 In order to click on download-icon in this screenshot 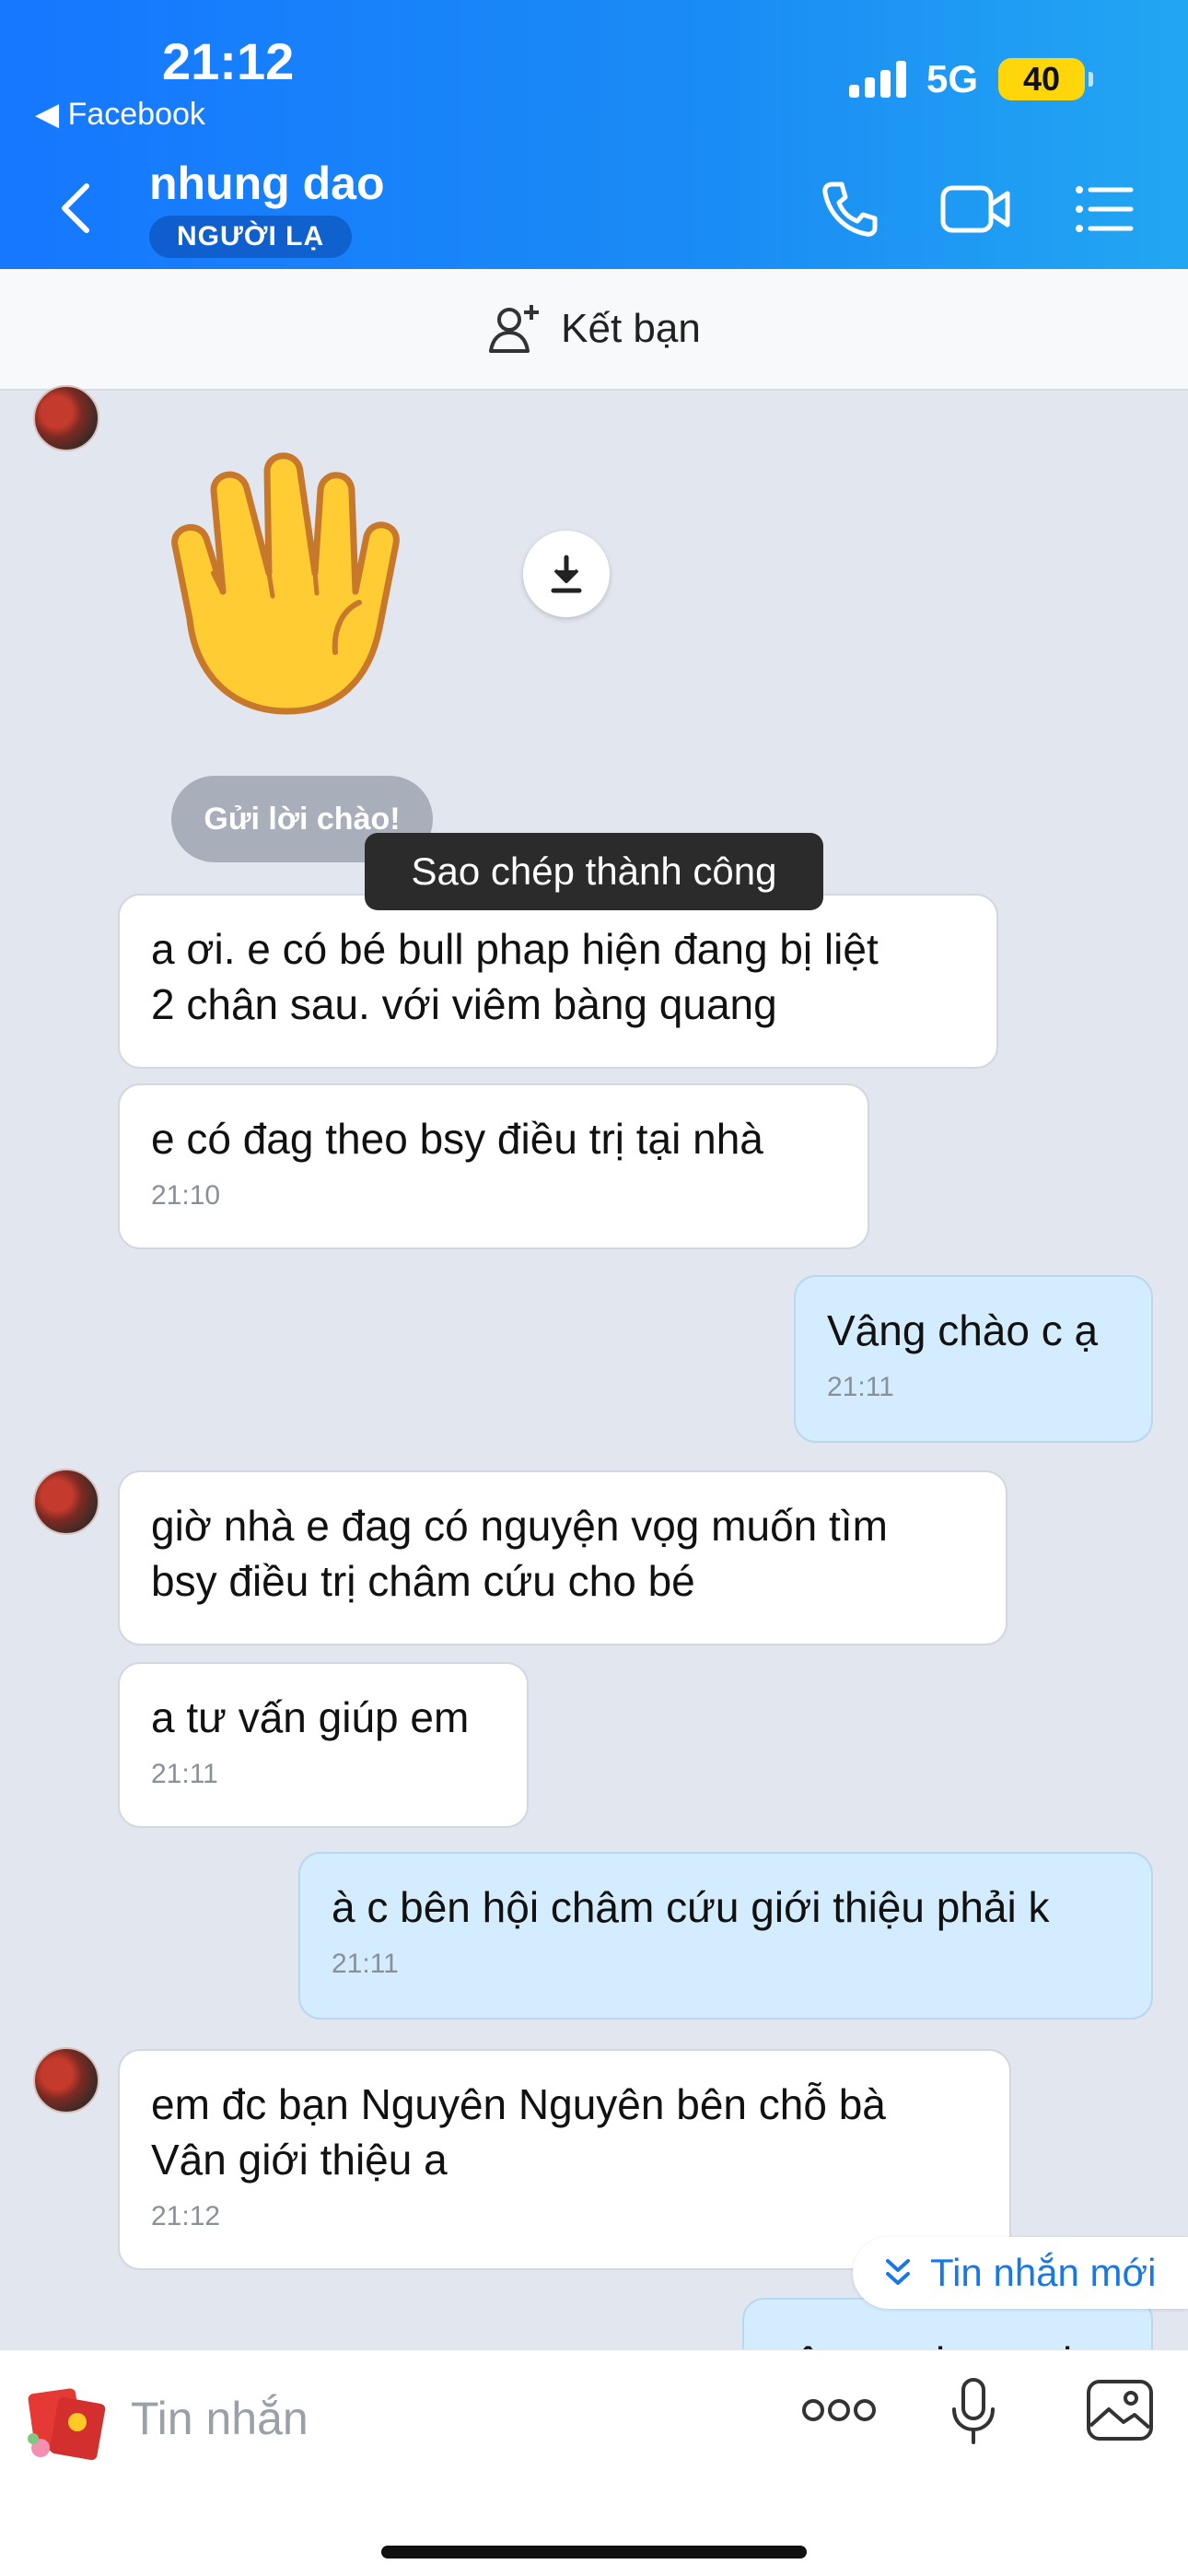, I will do `click(566, 574)`.